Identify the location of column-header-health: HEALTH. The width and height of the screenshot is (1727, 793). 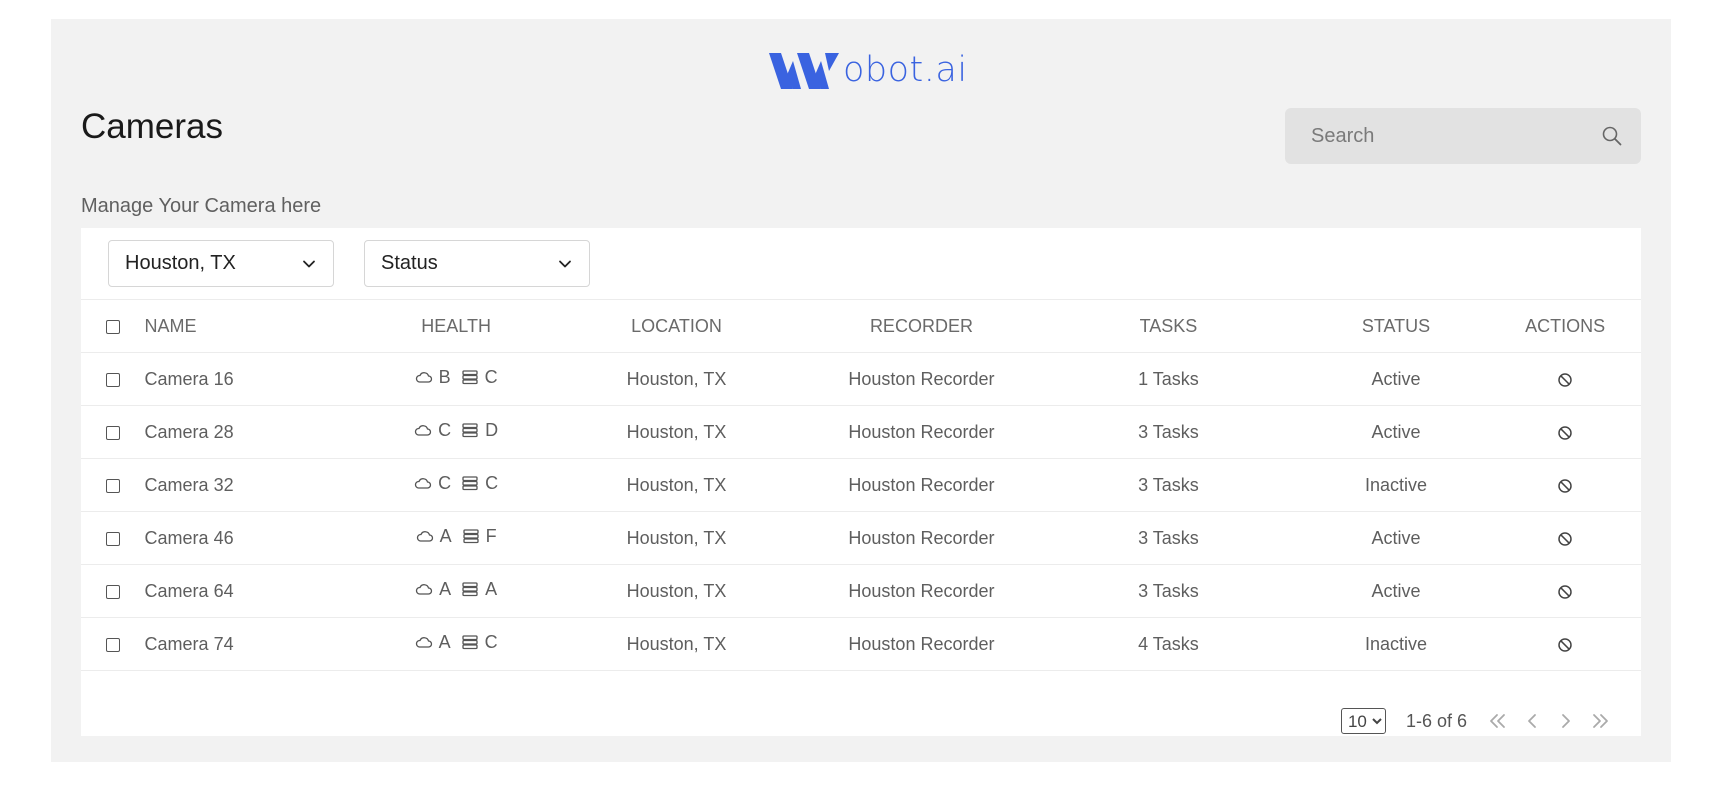
(456, 326).